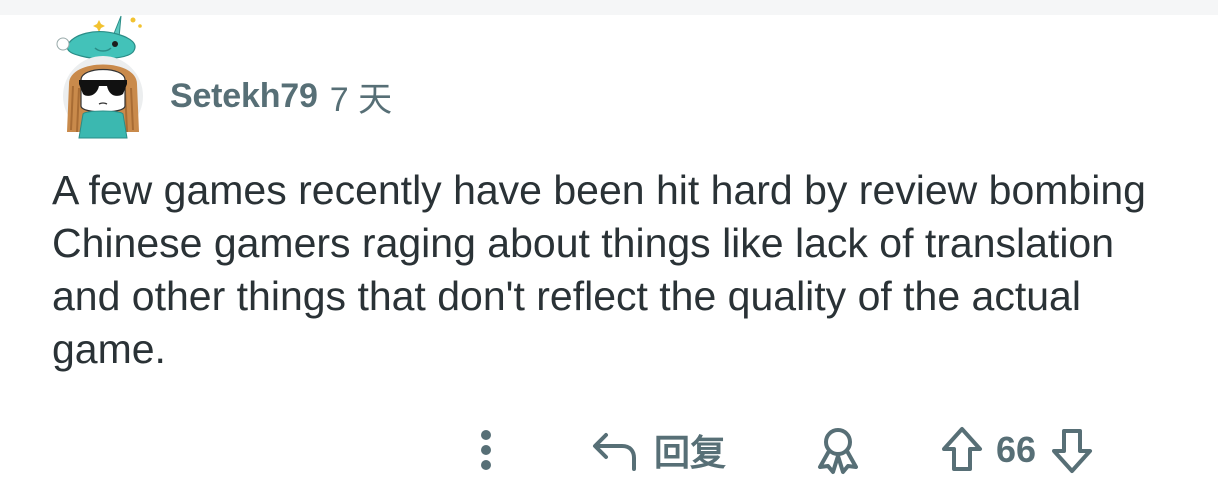 The height and width of the screenshot is (496, 1218). Describe the element at coordinates (1072, 450) in the screenshot. I see `downvote-arrow-icon` at that location.